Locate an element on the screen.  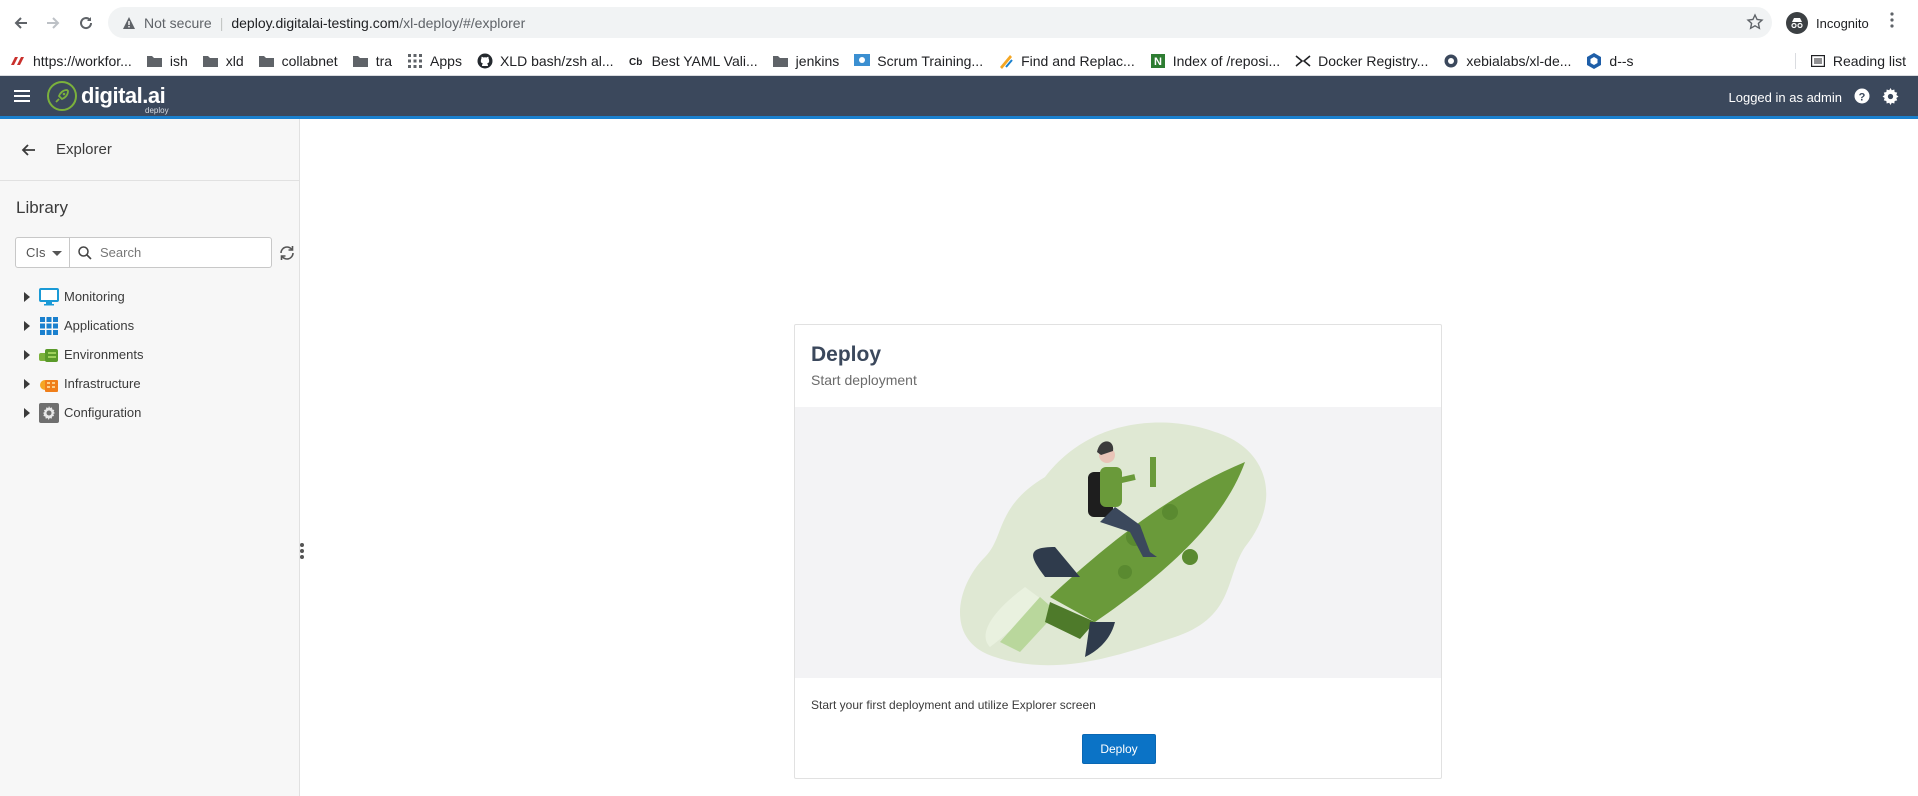
tree-item-environments: Environments is located at coordinates (83, 354).